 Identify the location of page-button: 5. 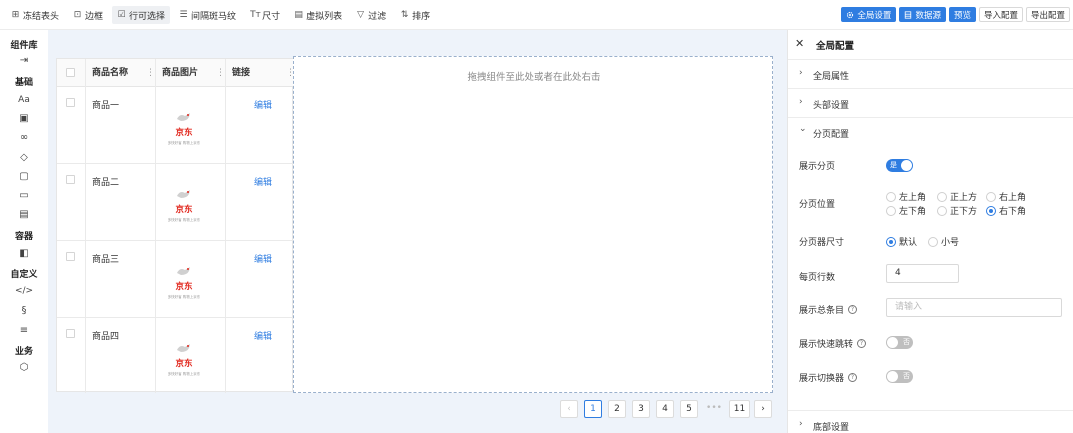
(689, 409).